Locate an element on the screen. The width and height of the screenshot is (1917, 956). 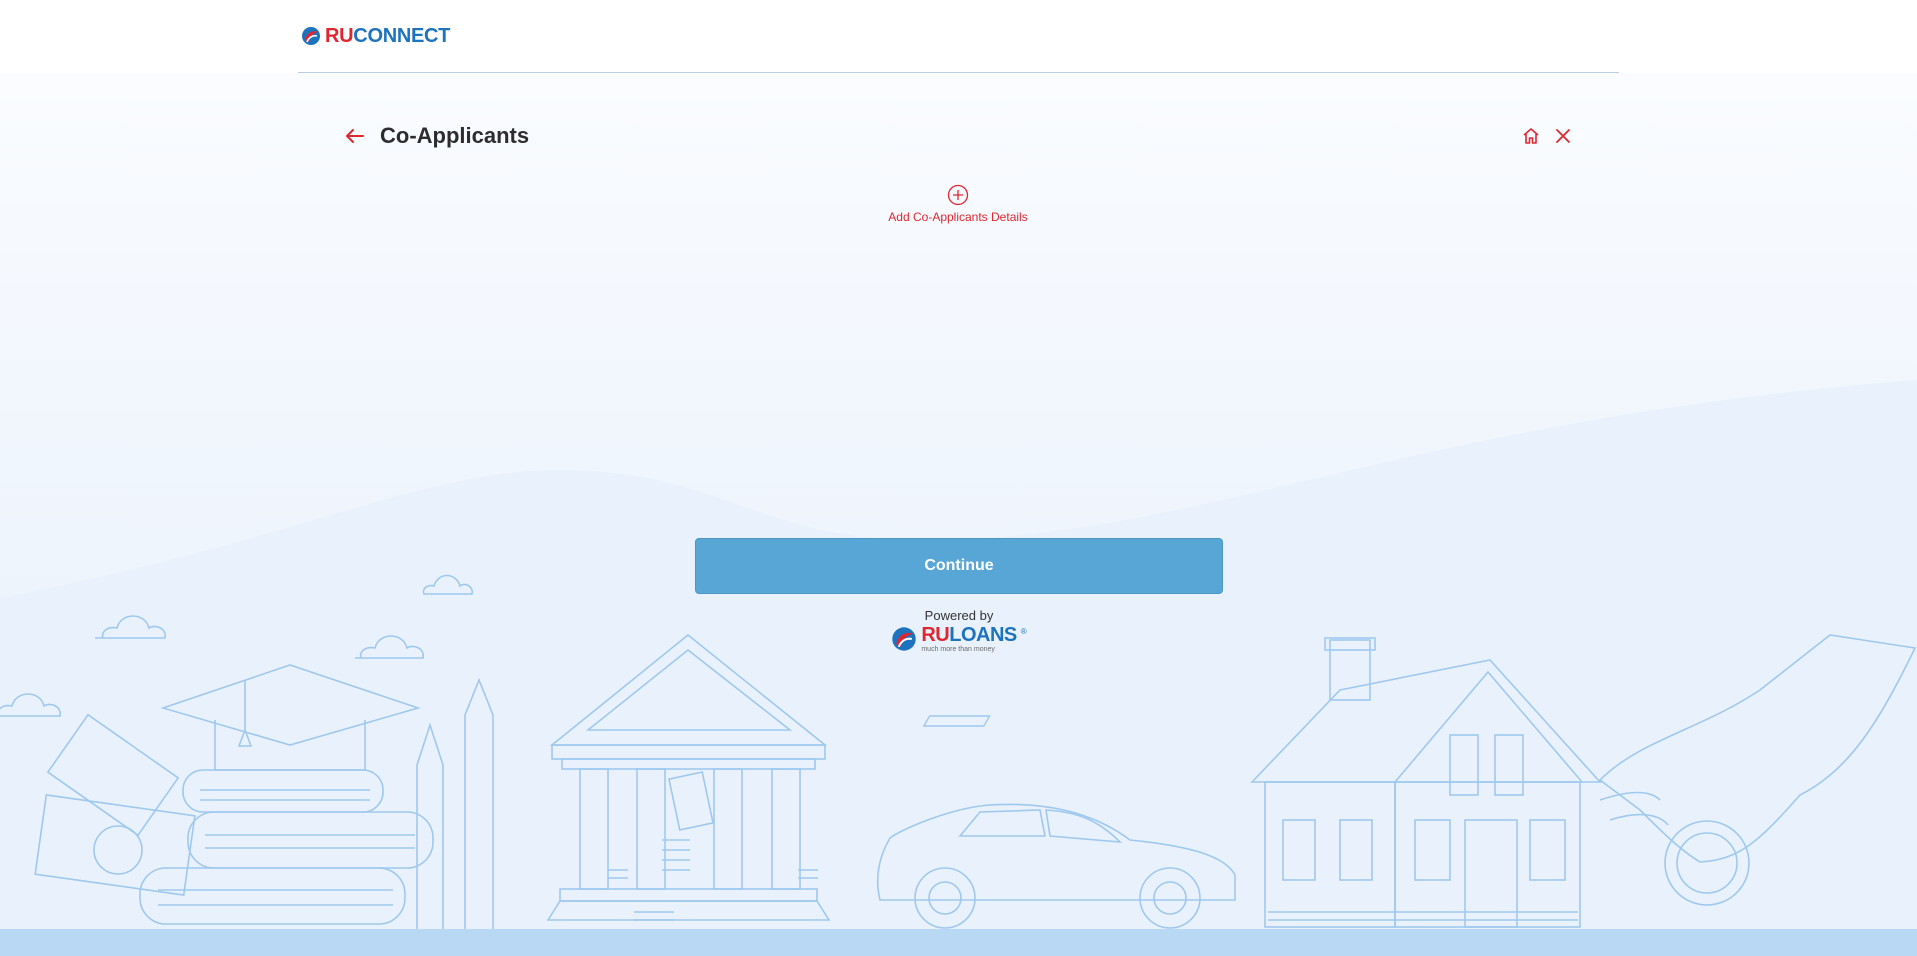
close-icon is located at coordinates (1563, 136).